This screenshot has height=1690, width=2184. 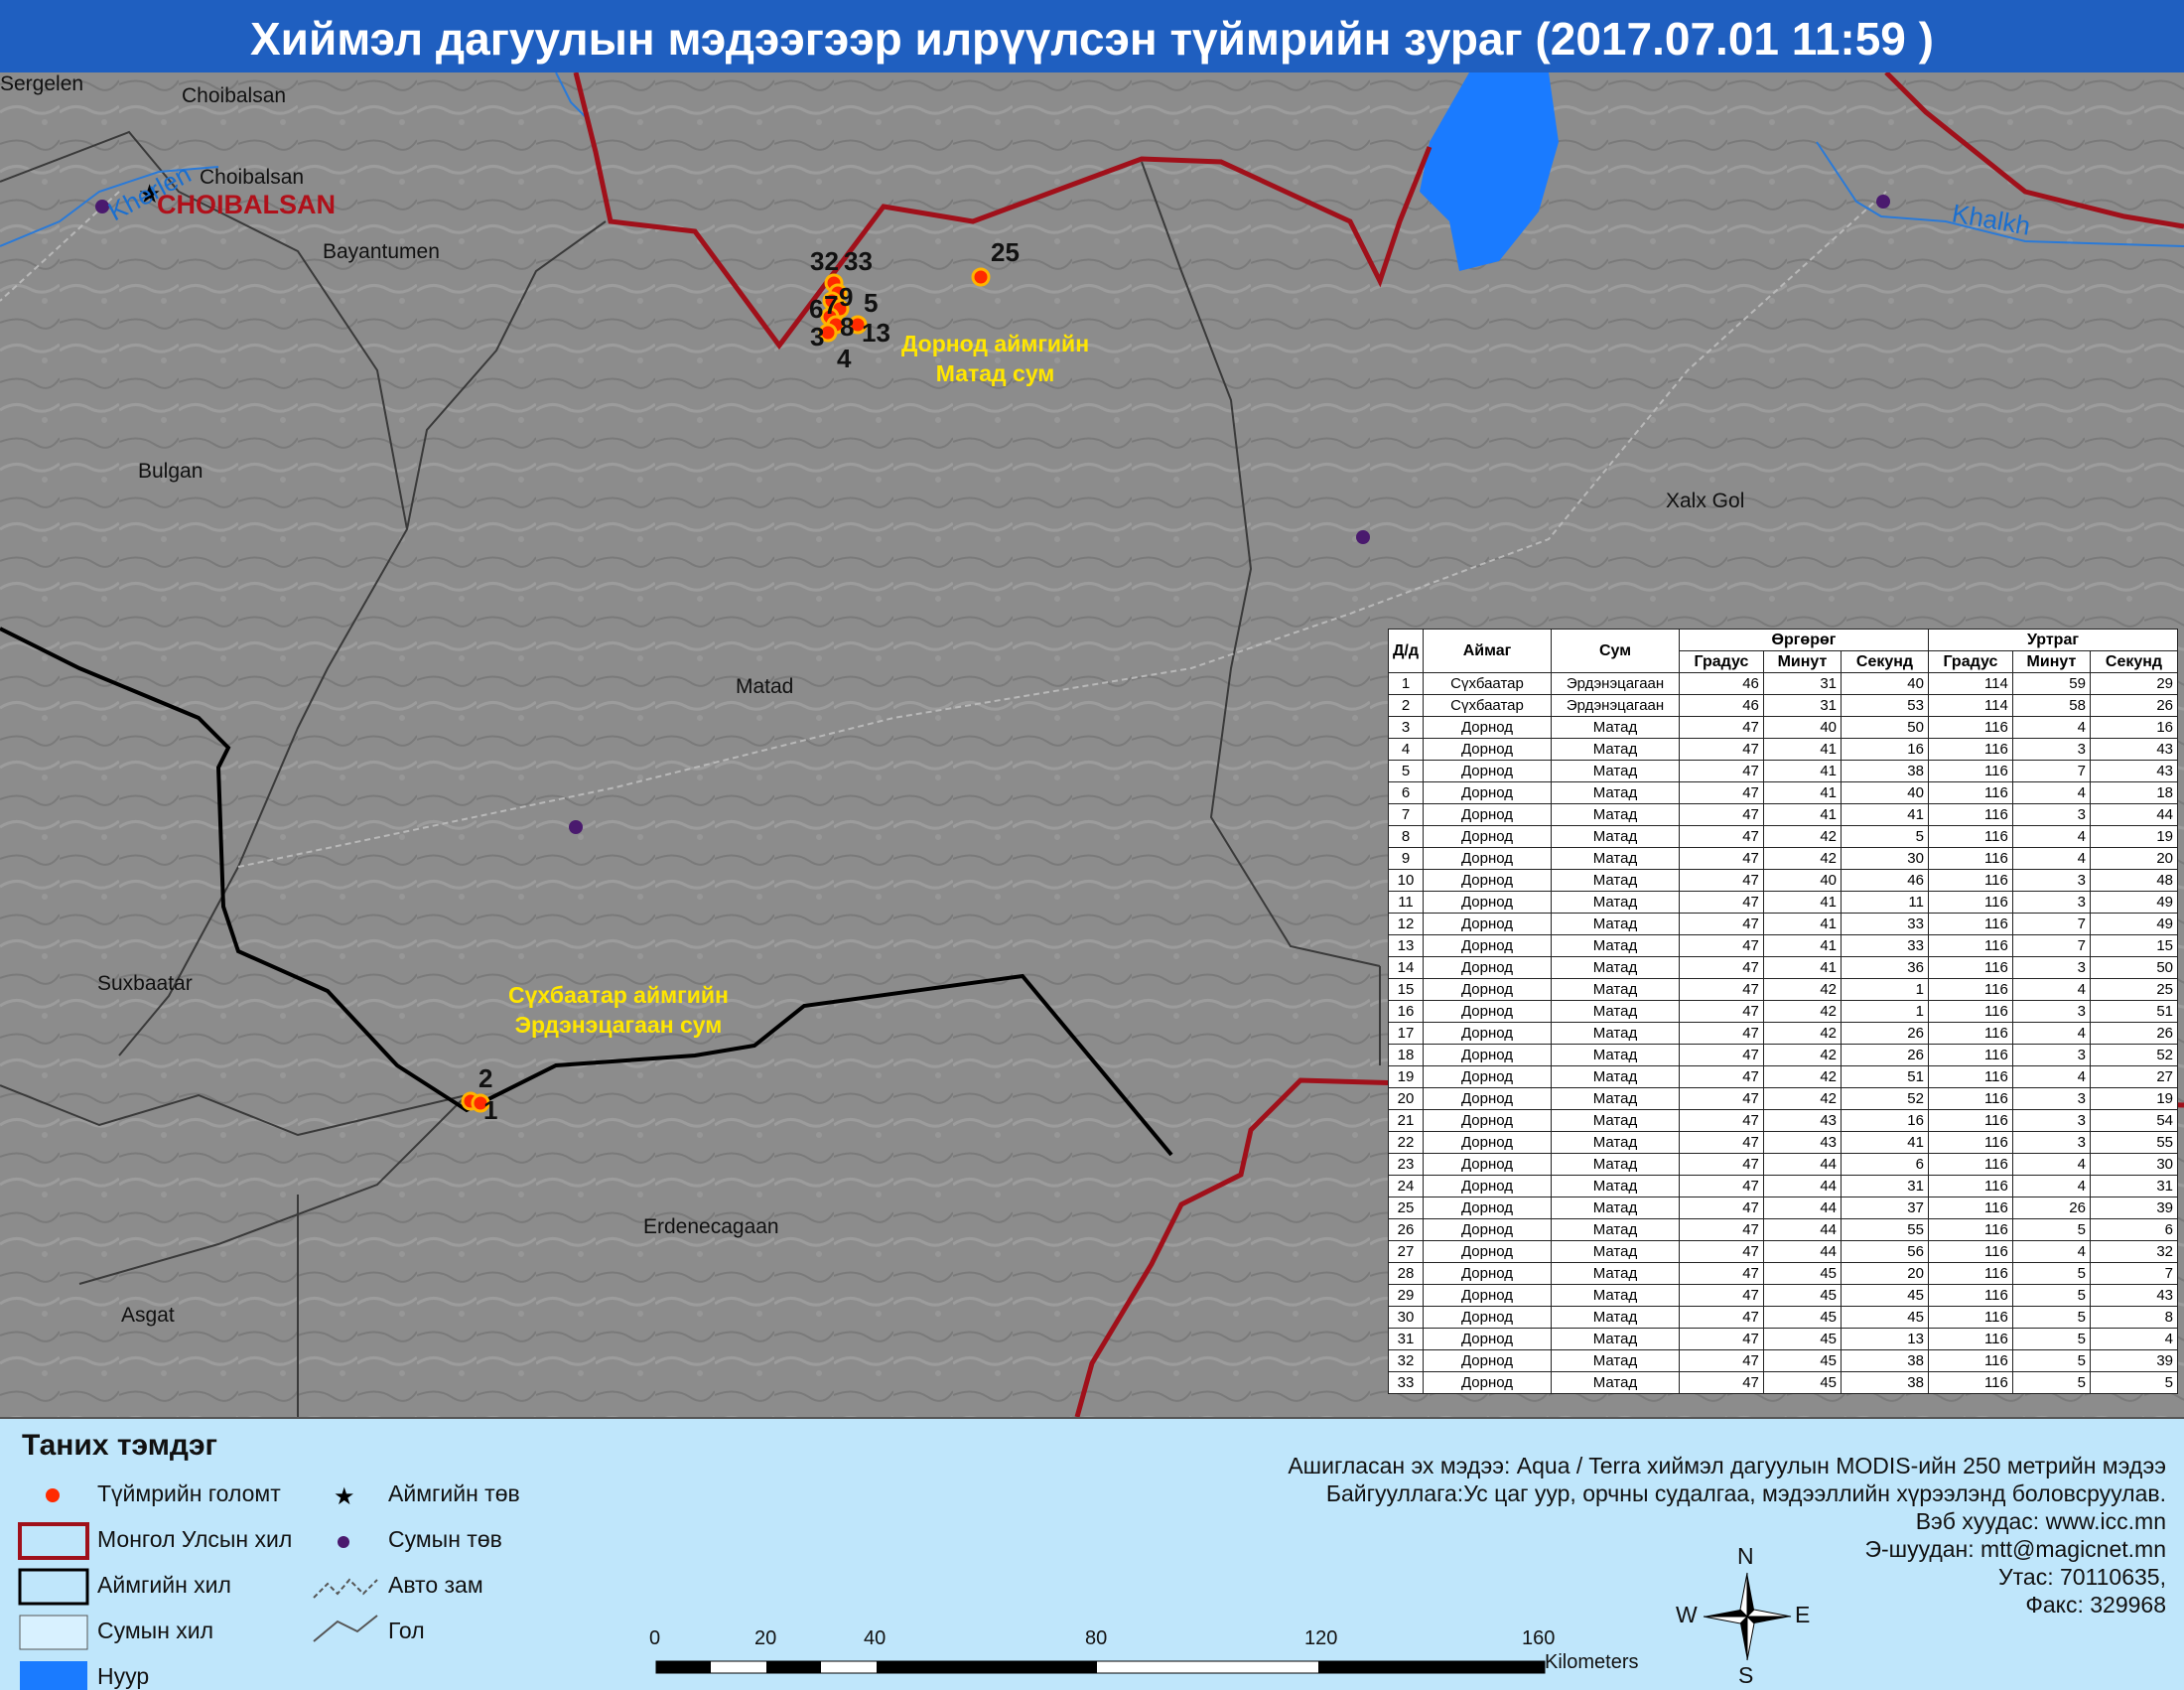 I want to click on table-cell: 54, so click(x=2134, y=1120).